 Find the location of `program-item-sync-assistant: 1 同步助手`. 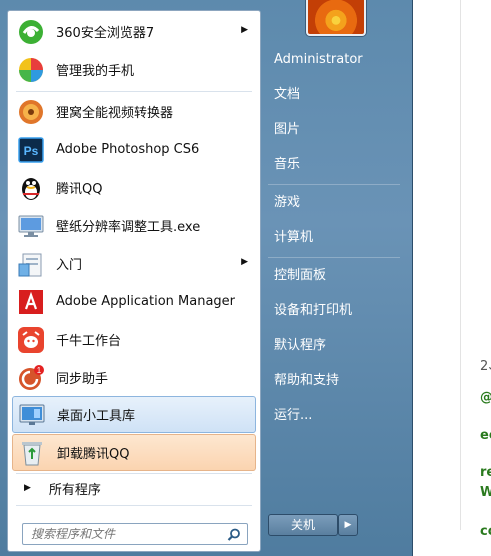

program-item-sync-assistant: 1 同步助手 is located at coordinates (134, 377).